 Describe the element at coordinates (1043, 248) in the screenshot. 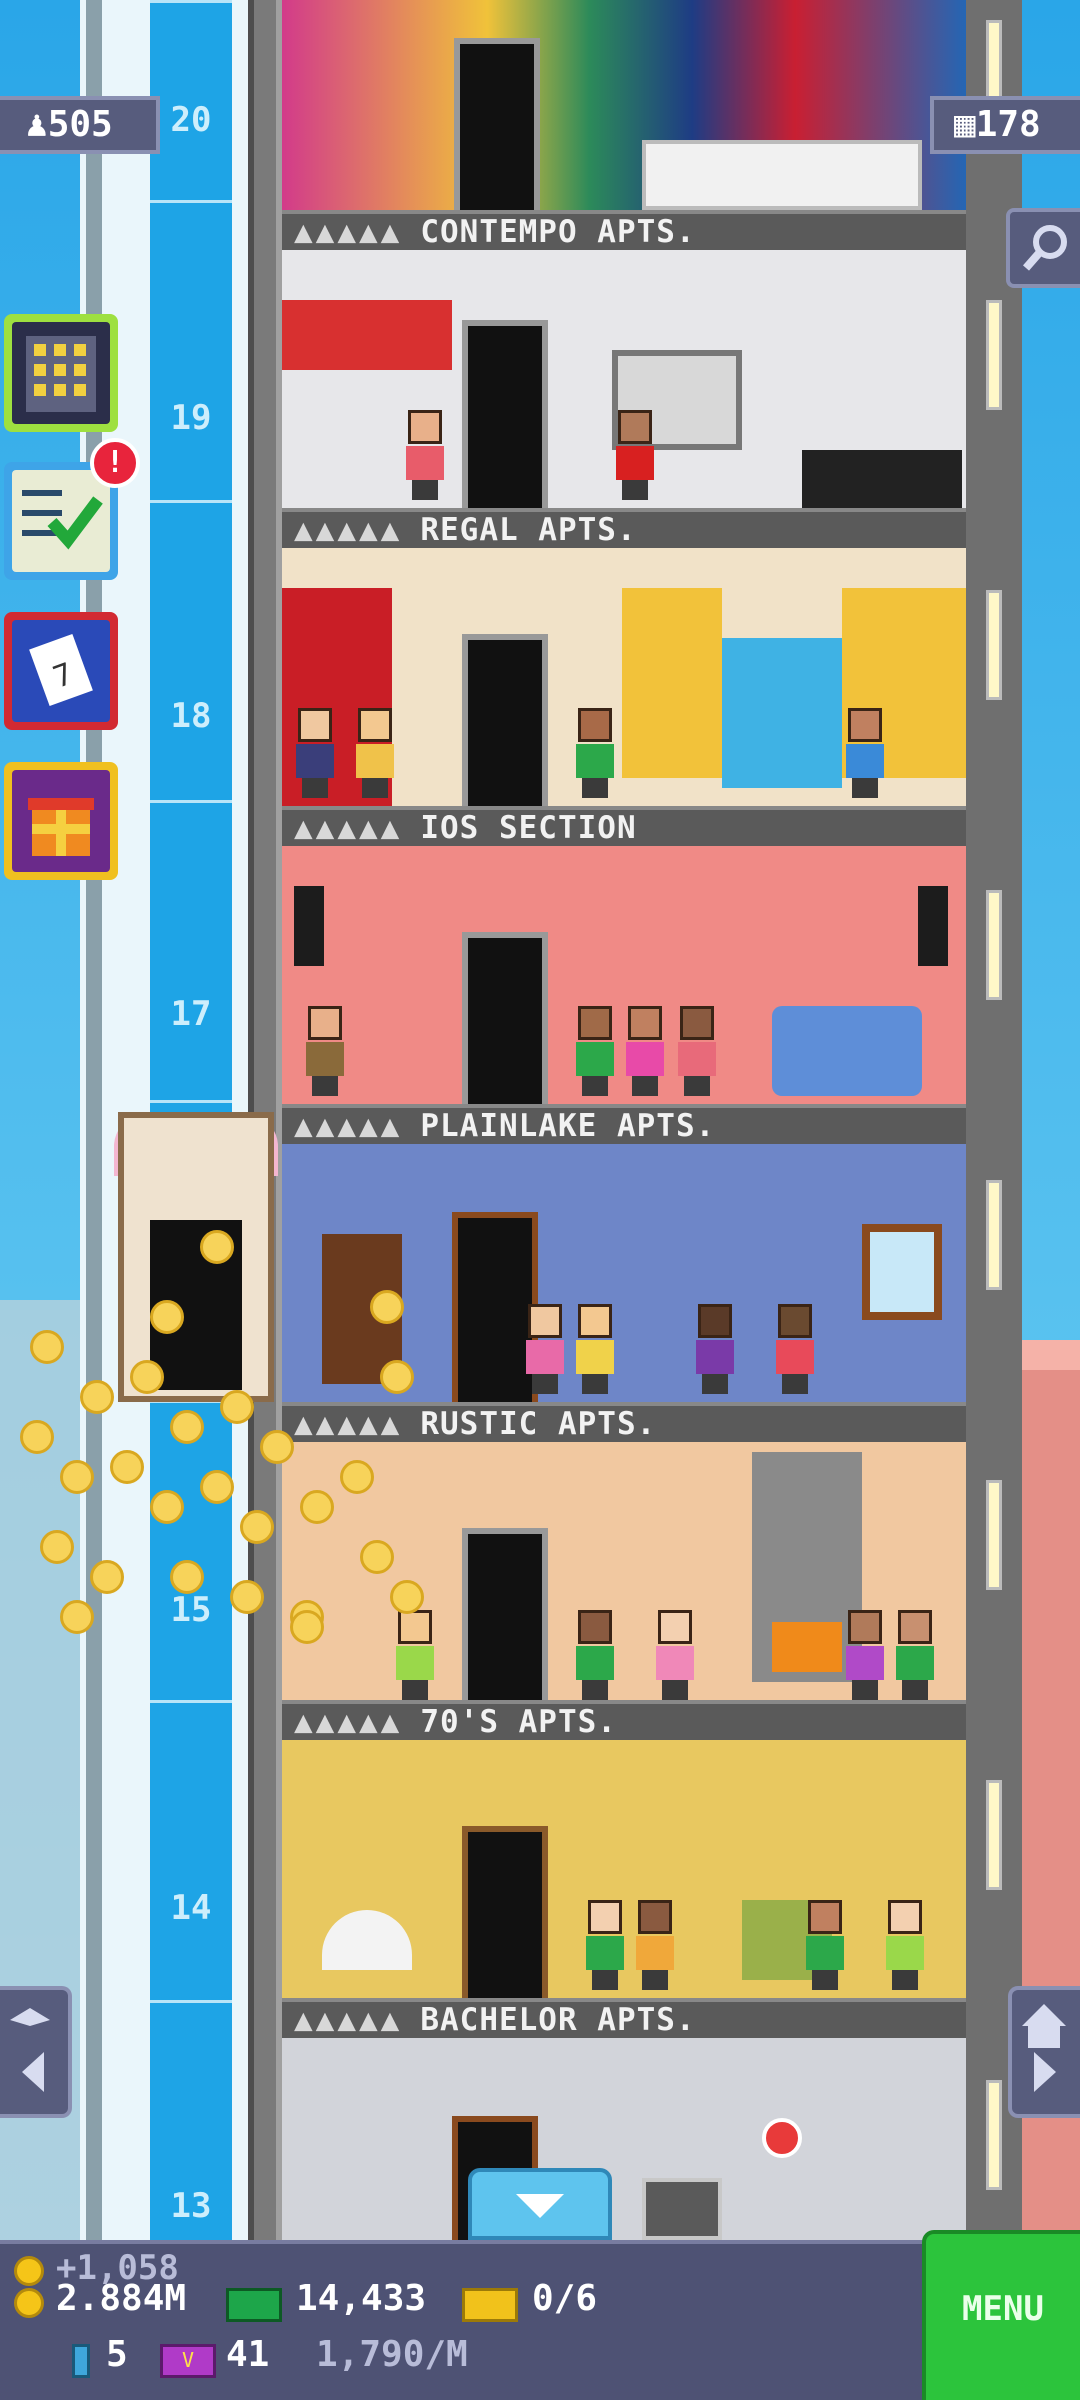

I see `search-button` at that location.